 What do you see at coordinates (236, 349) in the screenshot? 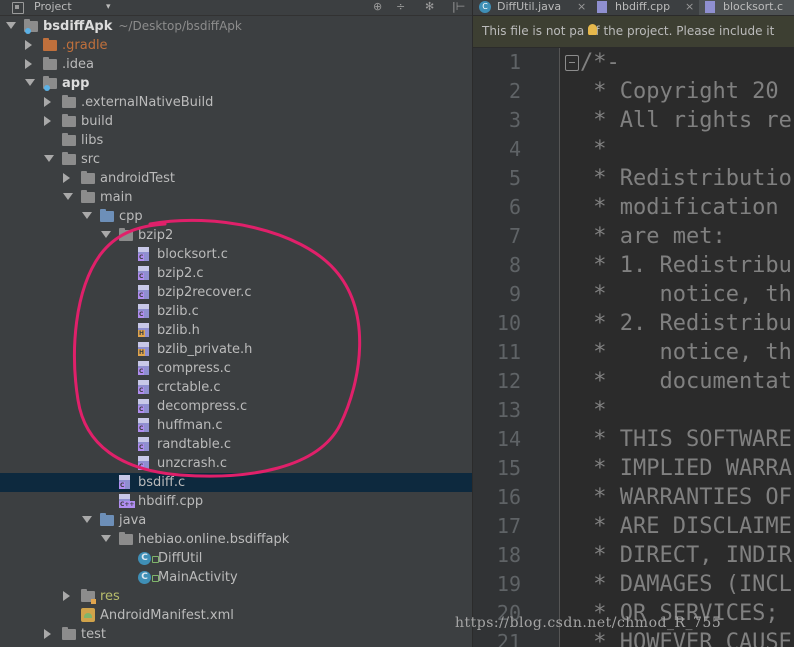
I see `tree-row: Hbzlib_private.h` at bounding box center [236, 349].